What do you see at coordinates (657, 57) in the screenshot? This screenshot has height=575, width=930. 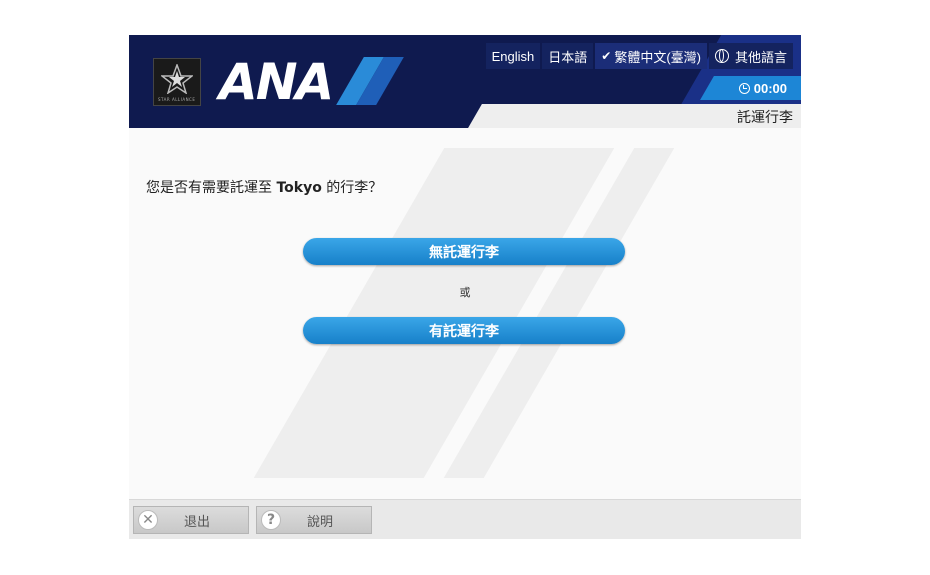 I see `lang-chinese-label: 繁體中文(臺灣)` at bounding box center [657, 57].